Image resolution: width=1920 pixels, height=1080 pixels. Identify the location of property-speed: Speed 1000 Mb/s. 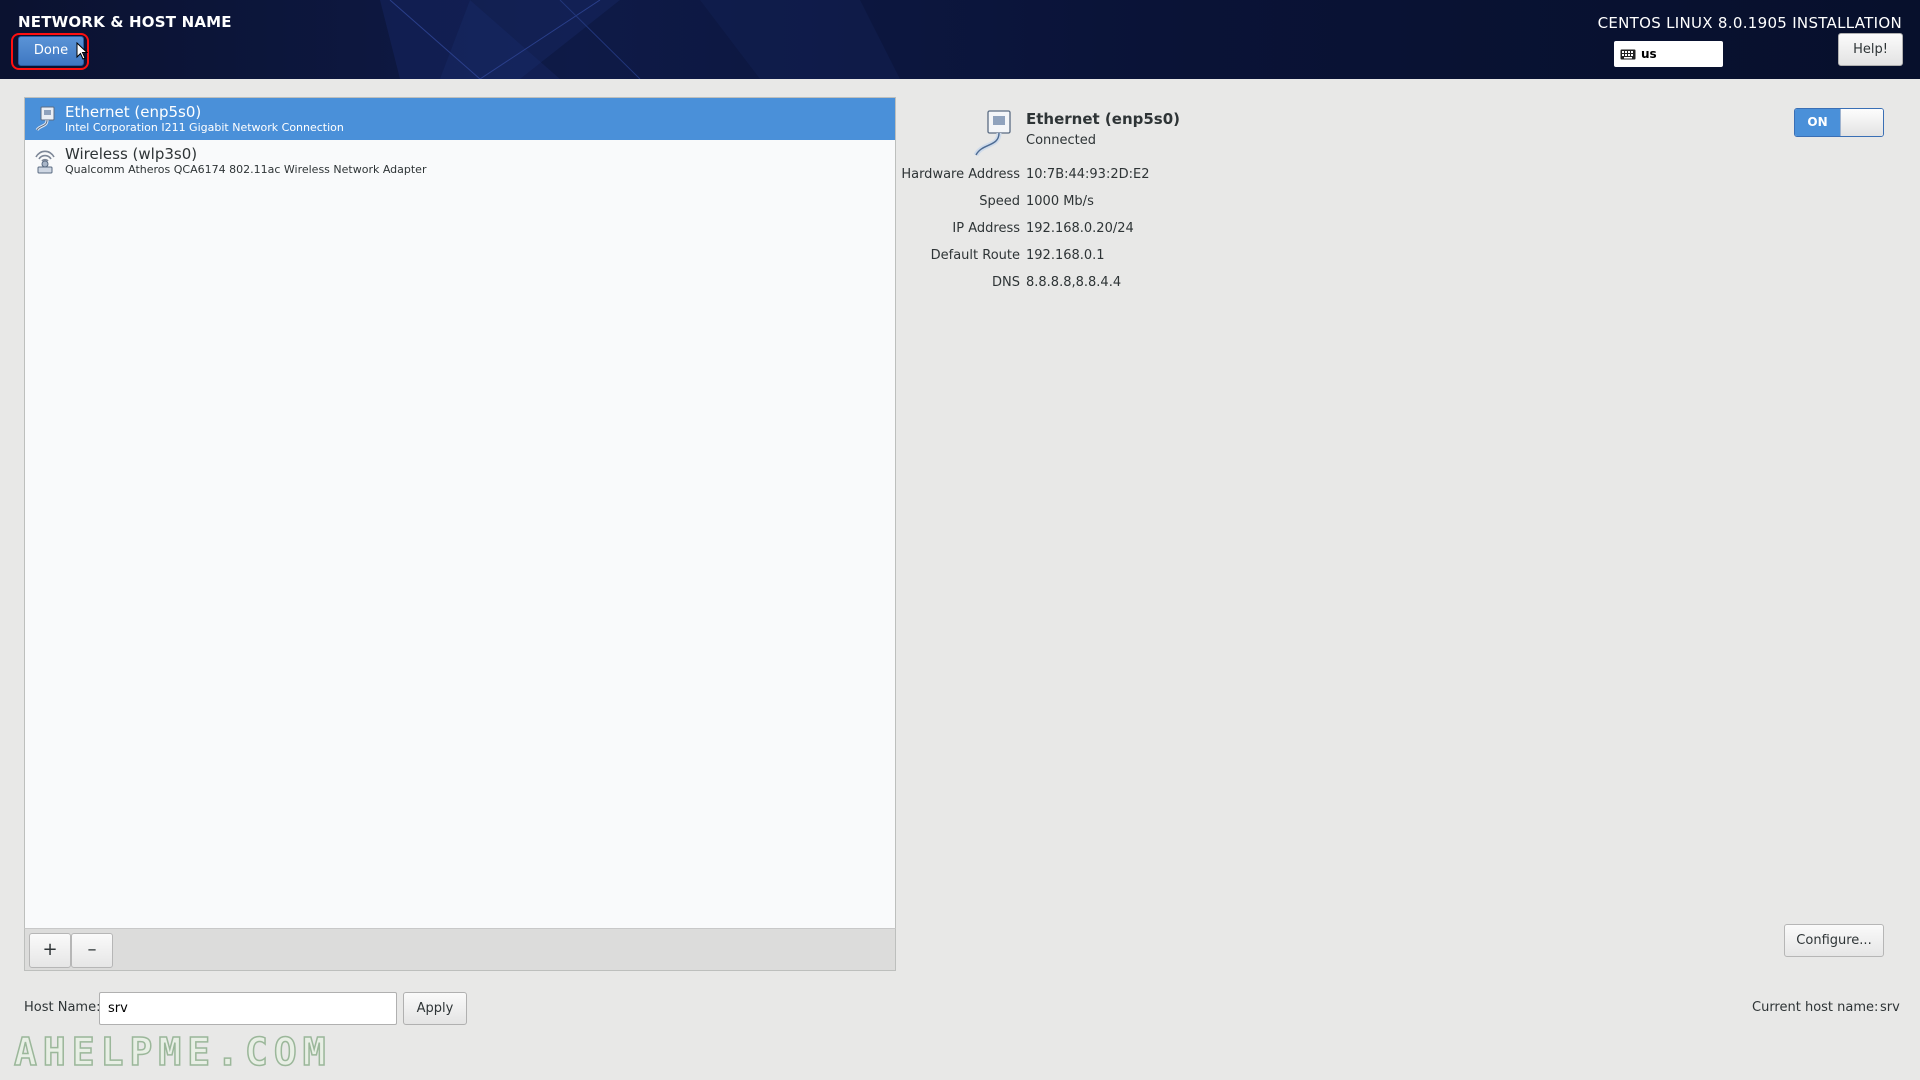
(1210, 204).